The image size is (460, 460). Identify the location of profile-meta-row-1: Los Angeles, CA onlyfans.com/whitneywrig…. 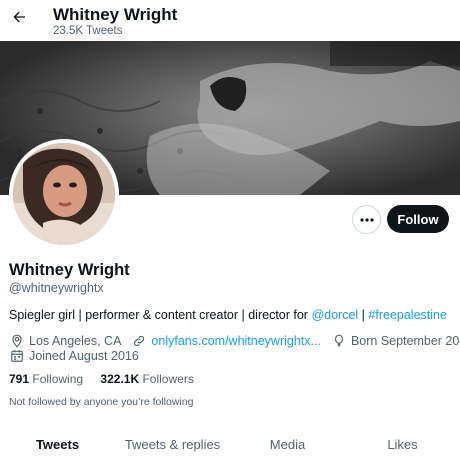
(234, 341).